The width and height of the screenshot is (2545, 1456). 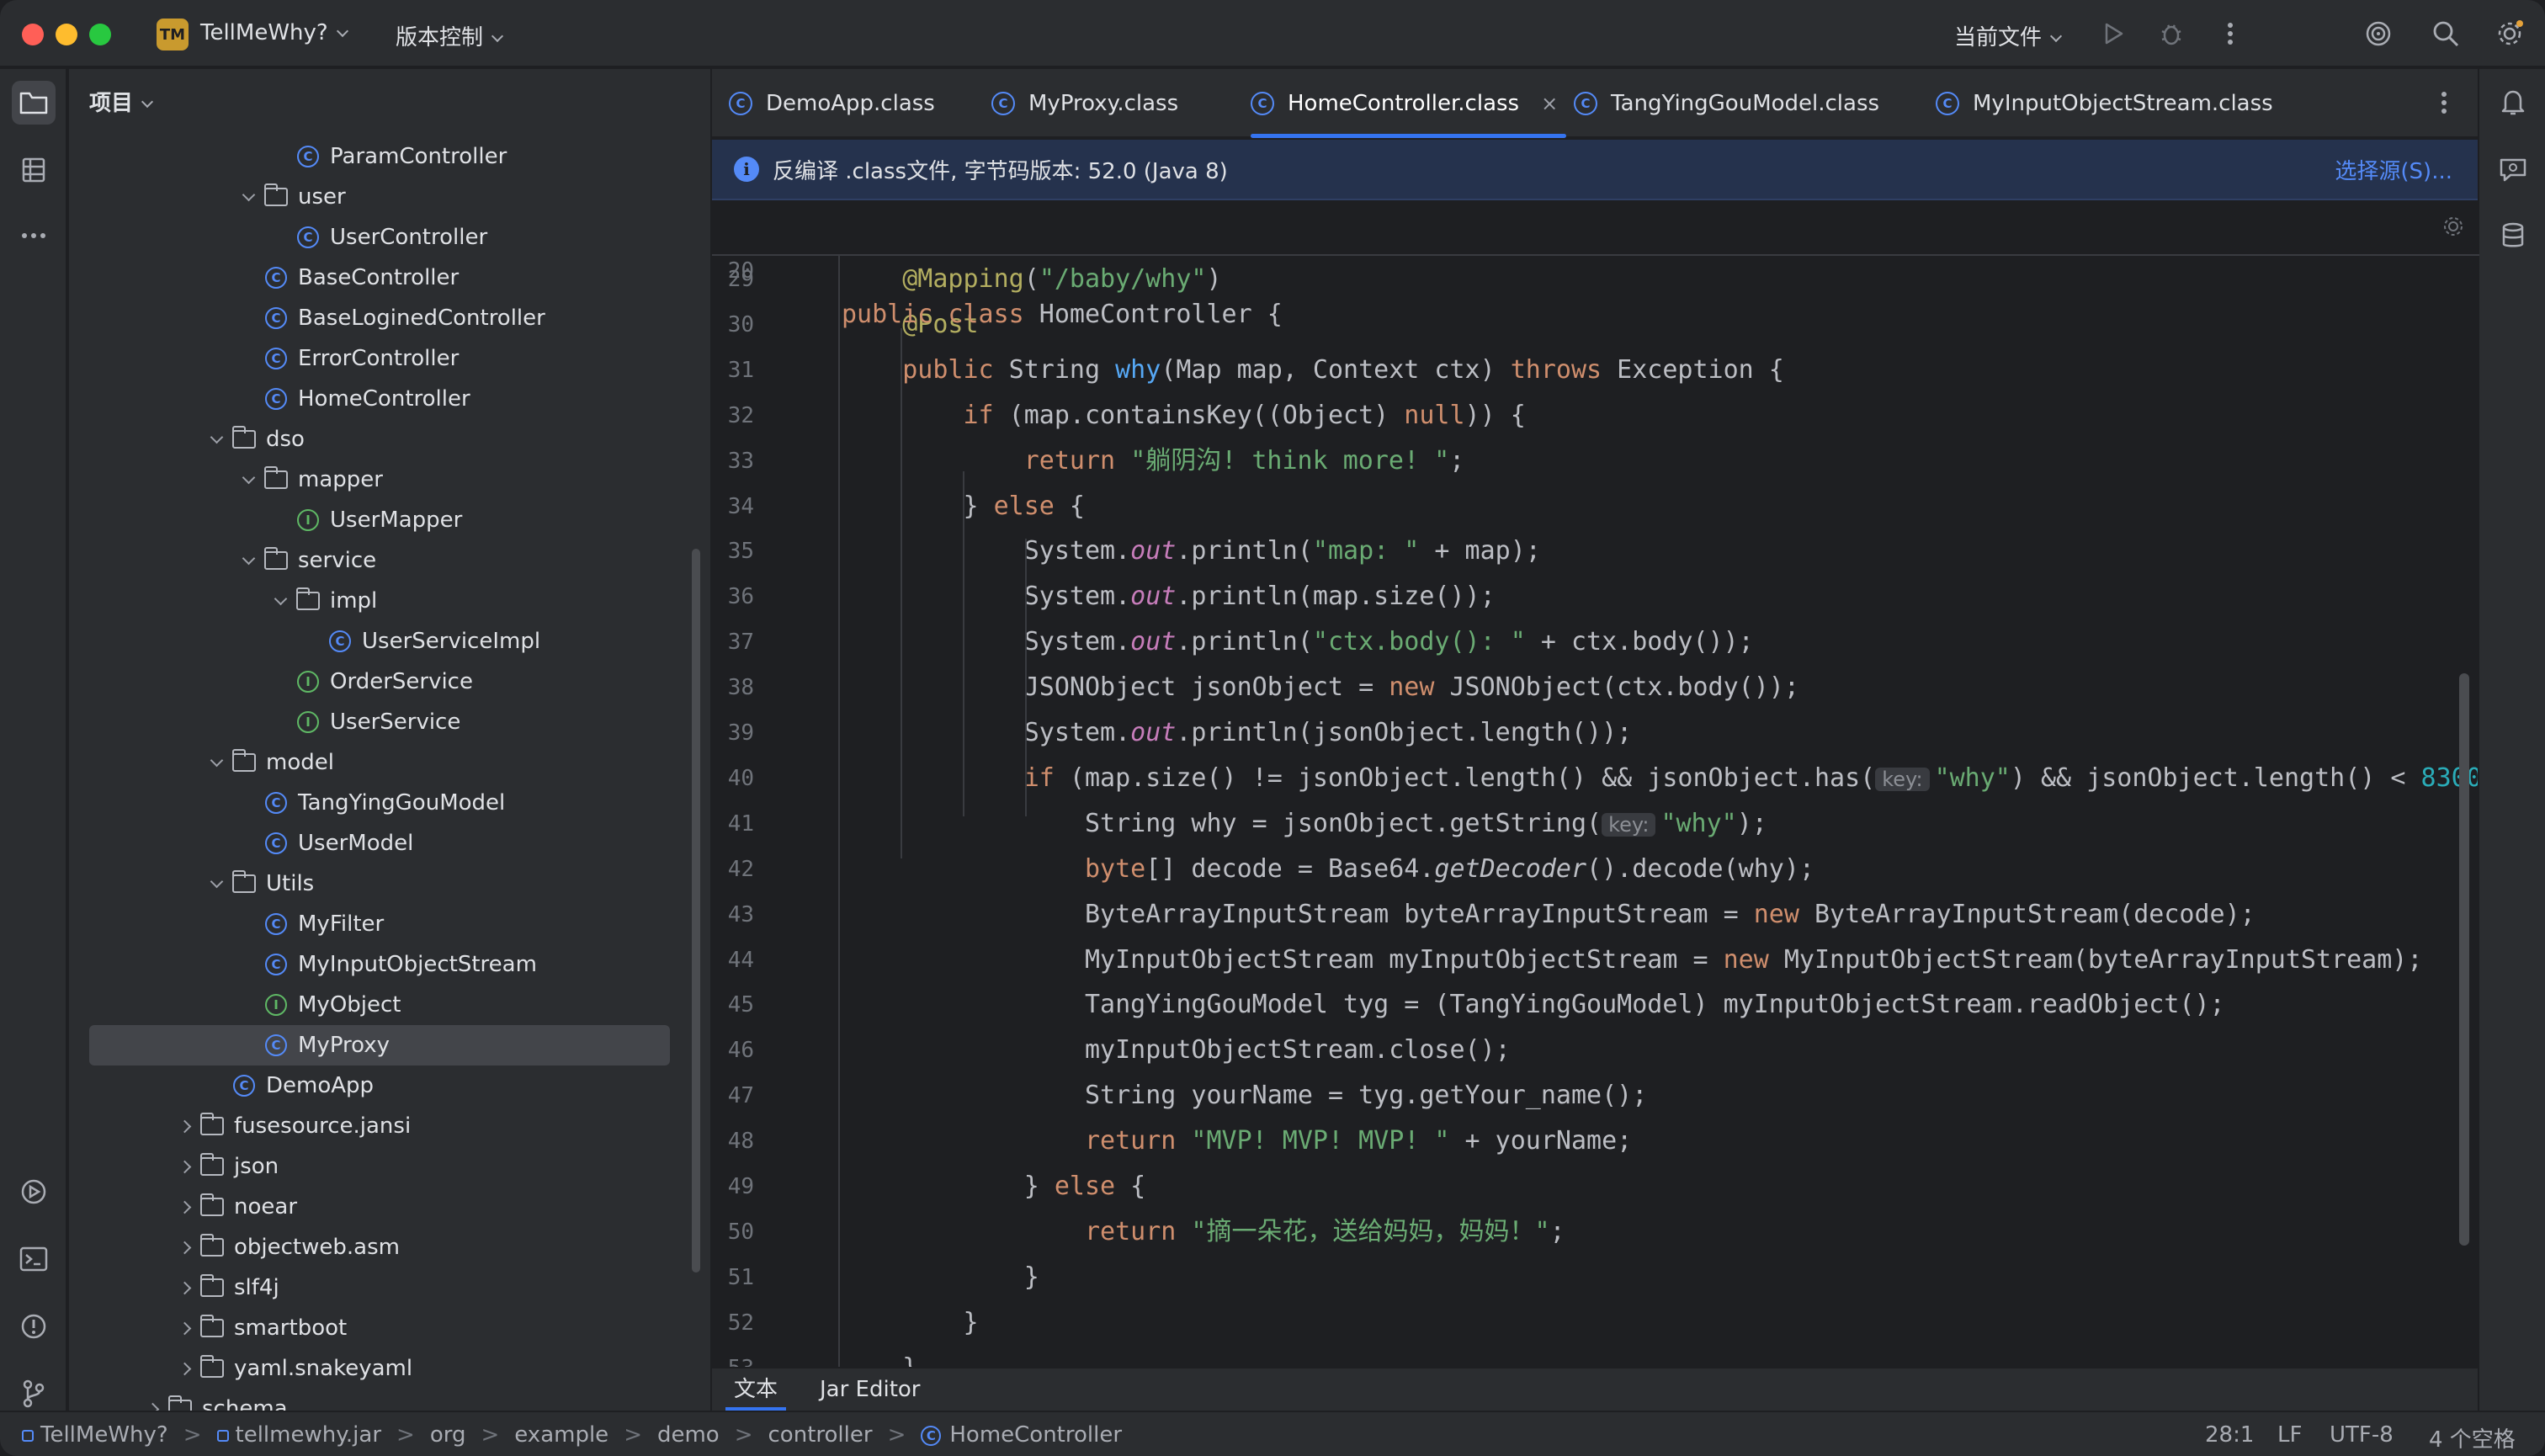 What do you see at coordinates (34, 103) in the screenshot?
I see `project-tool-button` at bounding box center [34, 103].